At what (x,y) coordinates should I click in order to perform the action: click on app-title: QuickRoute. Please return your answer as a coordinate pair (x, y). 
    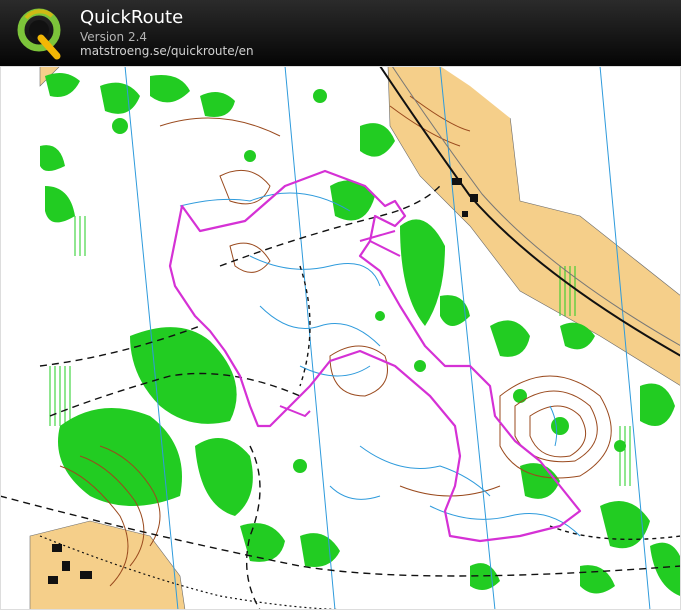
    Looking at the image, I should click on (132, 17).